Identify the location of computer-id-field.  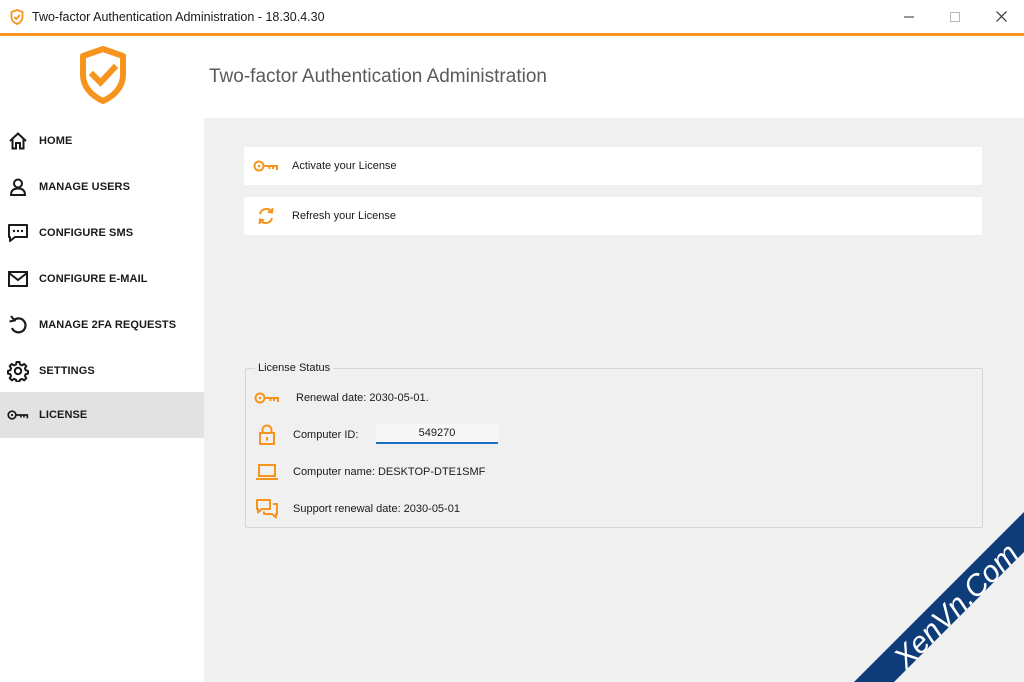
(437, 434).